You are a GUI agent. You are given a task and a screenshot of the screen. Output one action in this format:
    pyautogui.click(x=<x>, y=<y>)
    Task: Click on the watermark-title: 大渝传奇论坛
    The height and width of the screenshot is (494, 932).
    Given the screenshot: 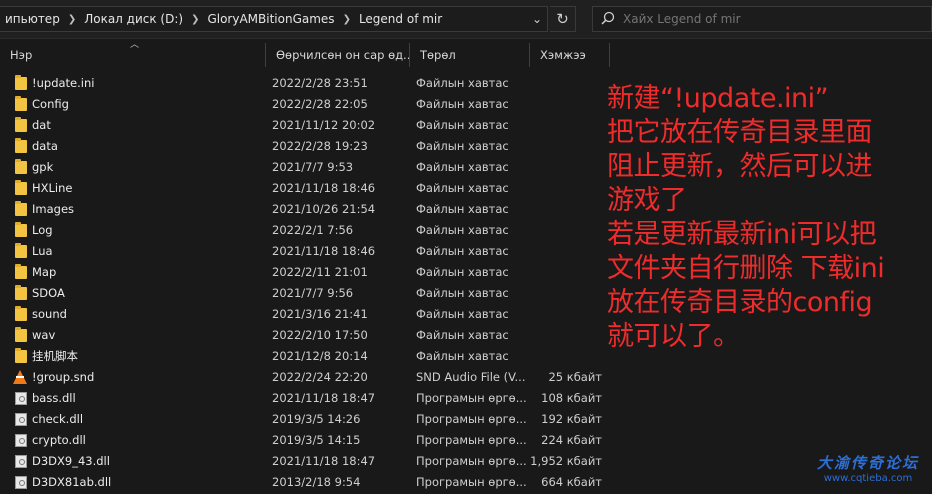 What is the action you would take?
    pyautogui.click(x=867, y=463)
    